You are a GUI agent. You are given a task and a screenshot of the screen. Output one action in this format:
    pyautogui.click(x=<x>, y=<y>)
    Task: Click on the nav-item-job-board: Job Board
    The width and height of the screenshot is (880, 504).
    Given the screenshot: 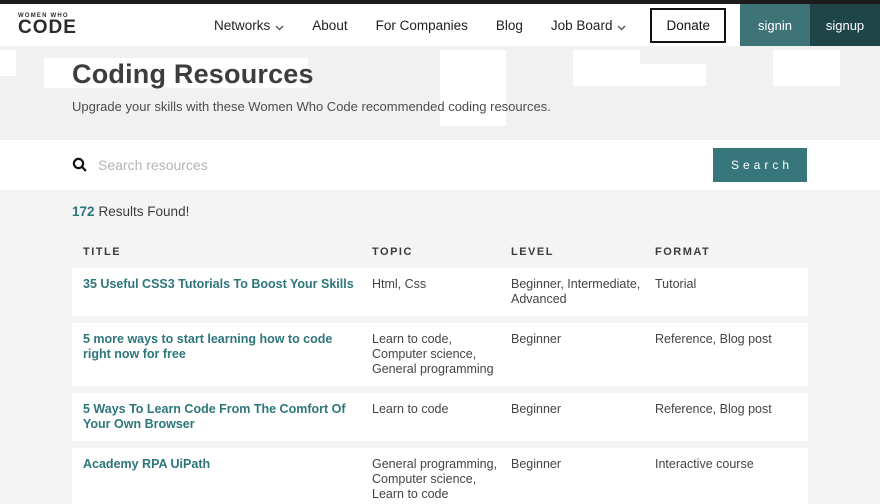 What is the action you would take?
    pyautogui.click(x=589, y=25)
    